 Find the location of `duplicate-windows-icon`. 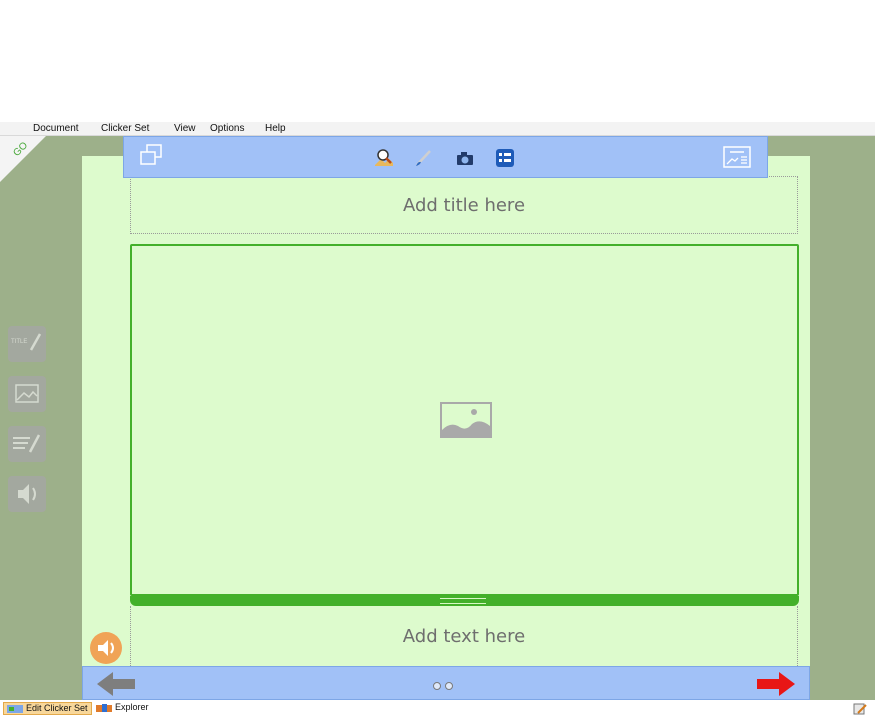

duplicate-windows-icon is located at coordinates (151, 156).